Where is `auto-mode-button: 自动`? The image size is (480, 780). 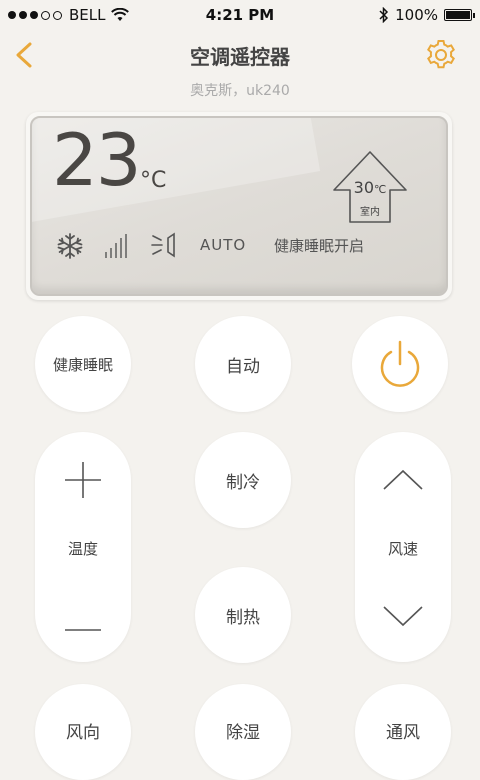 auto-mode-button: 自动 is located at coordinates (243, 364).